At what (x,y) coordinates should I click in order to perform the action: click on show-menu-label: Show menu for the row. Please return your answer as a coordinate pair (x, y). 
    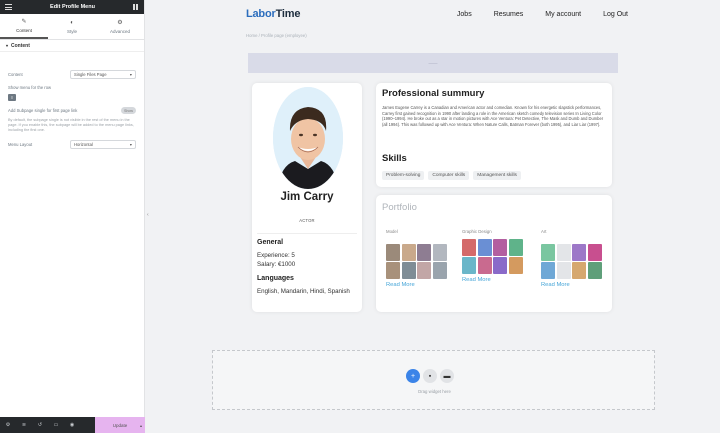
    Looking at the image, I should click on (30, 87).